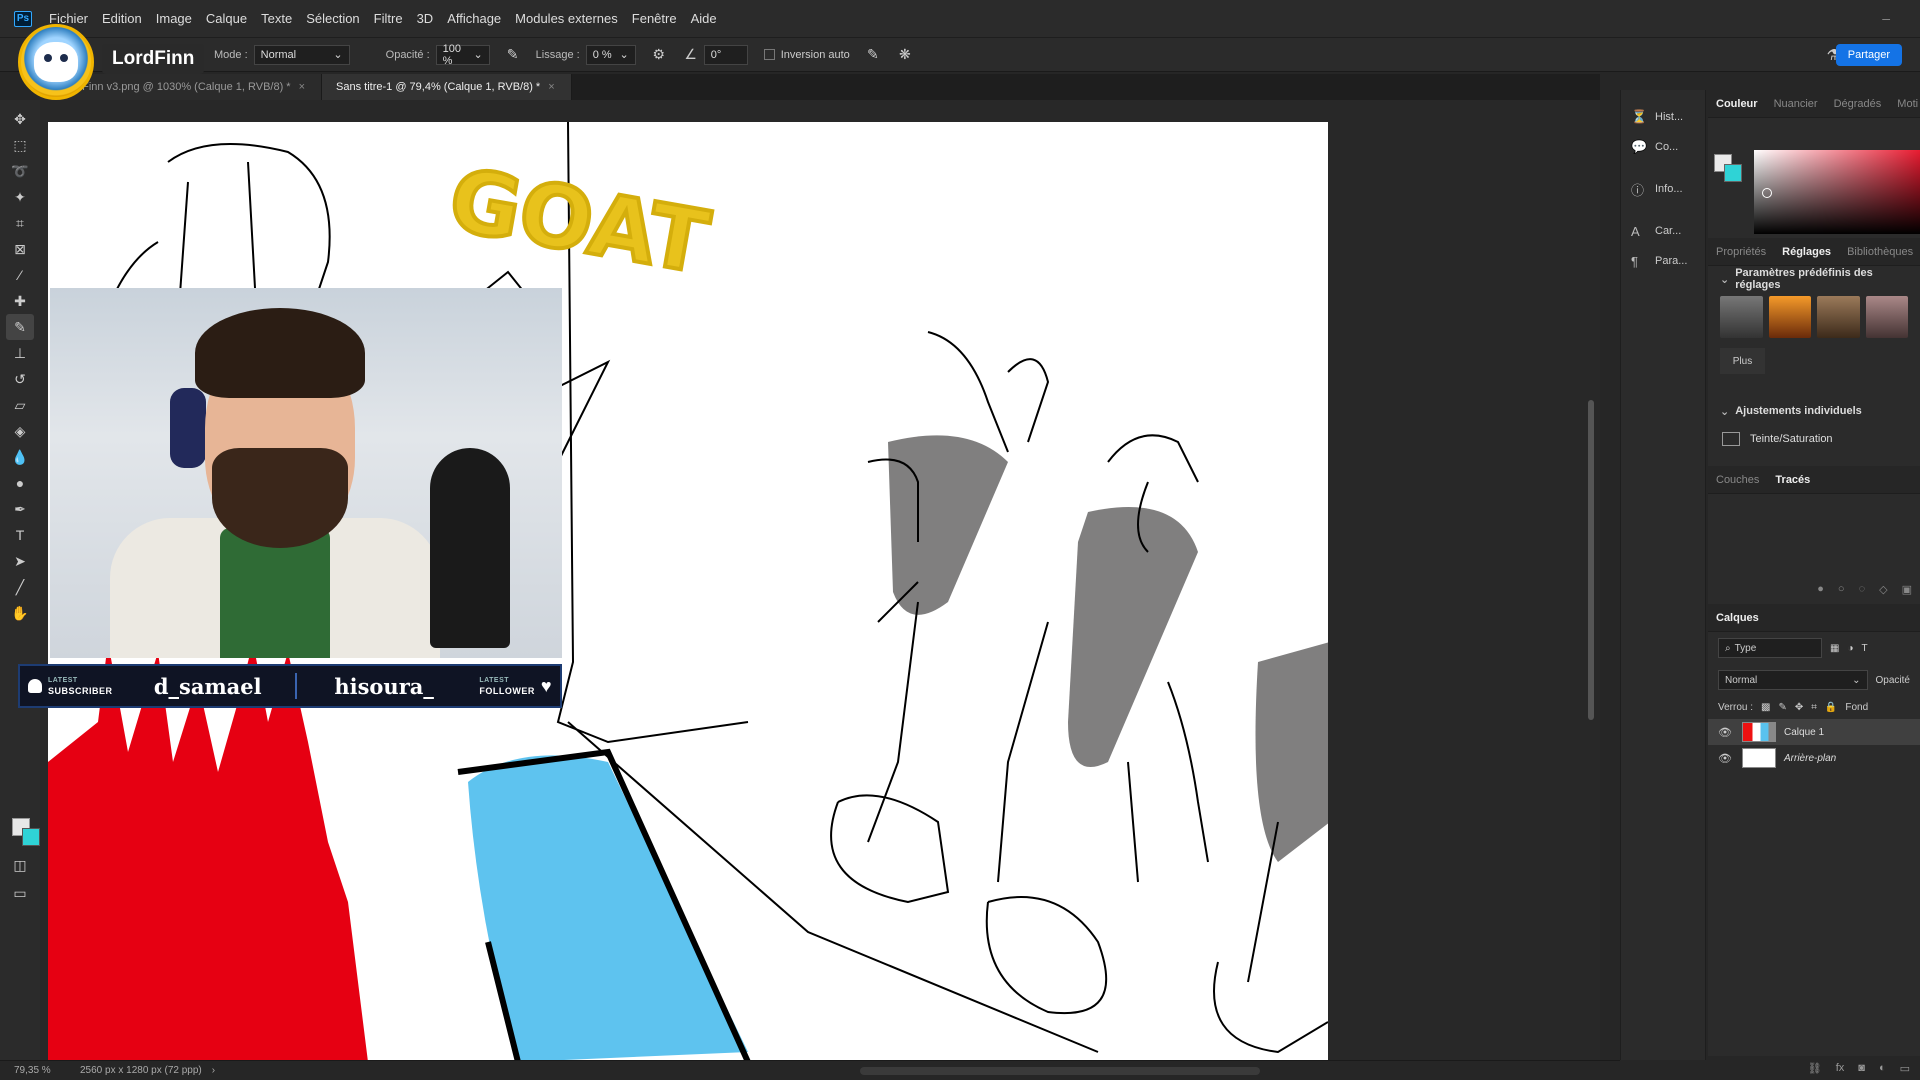  I want to click on adjustment-filter-icon: ◑, so click(1850, 648).